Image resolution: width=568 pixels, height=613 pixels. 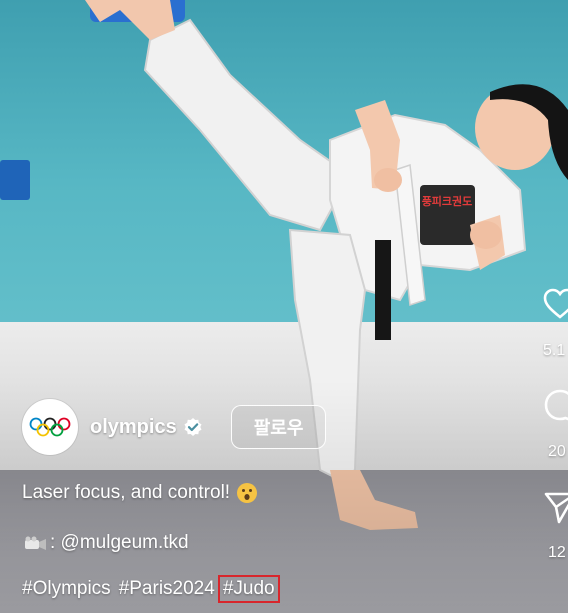 I want to click on hashtag-list: #Olympics #Paris2024 #Judo, so click(x=153, y=589).